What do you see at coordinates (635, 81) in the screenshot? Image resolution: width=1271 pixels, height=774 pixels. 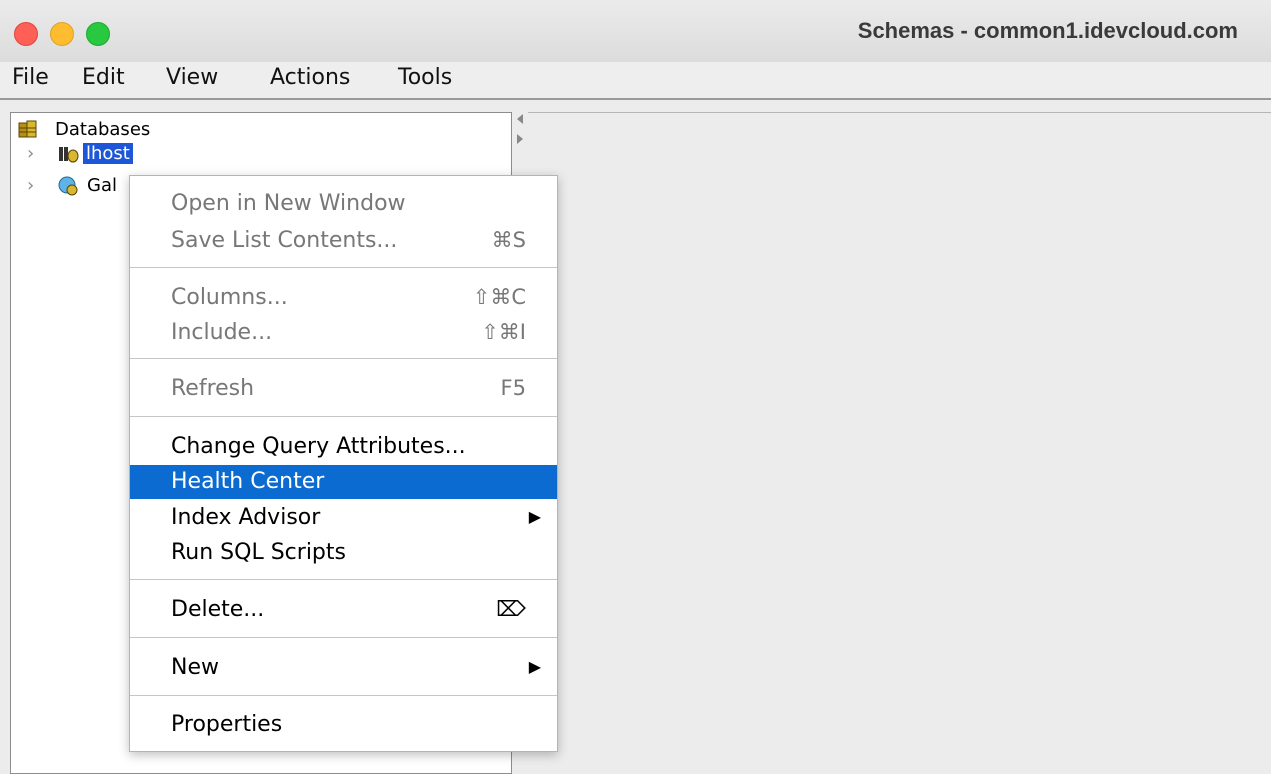 I see `menubar: File Edit View Actions Tools` at bounding box center [635, 81].